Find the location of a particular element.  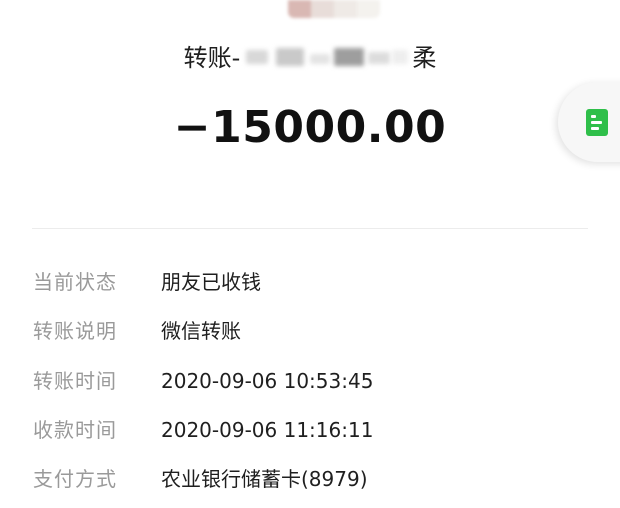

detail-value: 2020-09-06 10:53:45 is located at coordinates (267, 381).